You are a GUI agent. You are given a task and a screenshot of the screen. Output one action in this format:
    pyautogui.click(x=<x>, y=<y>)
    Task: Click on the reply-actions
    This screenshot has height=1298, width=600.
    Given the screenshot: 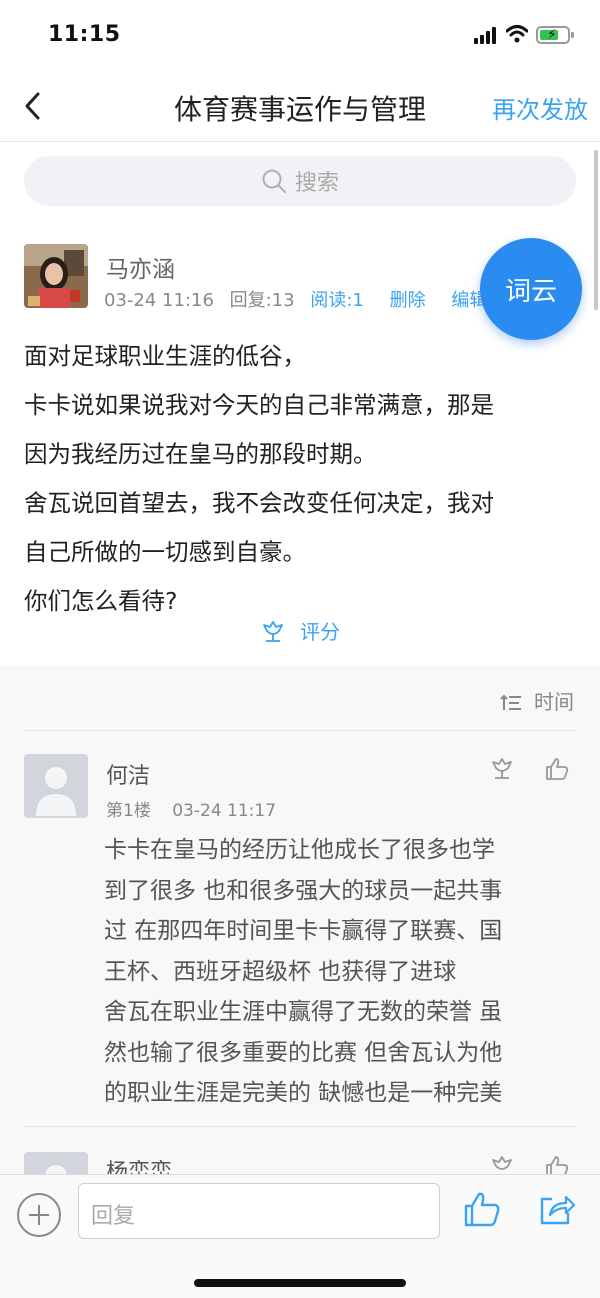 What is the action you would take?
    pyautogui.click(x=517, y=771)
    